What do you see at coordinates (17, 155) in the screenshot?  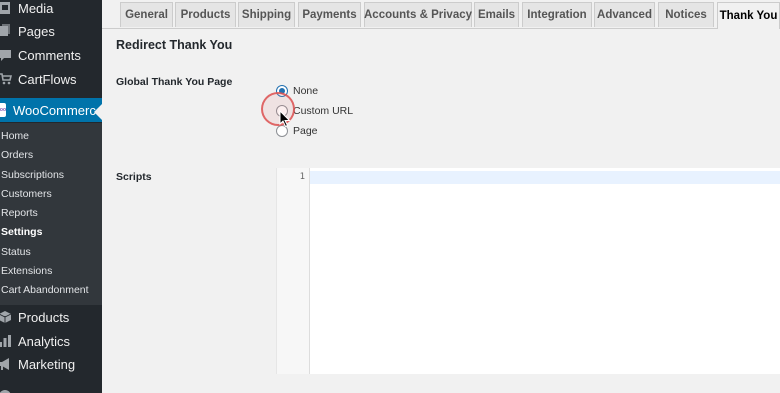 I see `submenu-item-orders: Orders` at bounding box center [17, 155].